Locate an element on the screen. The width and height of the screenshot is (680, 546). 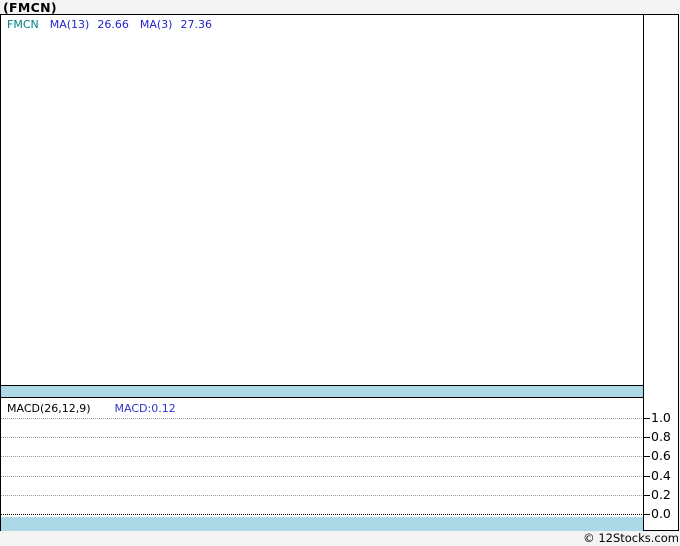
panel-separator-band is located at coordinates (322, 391).